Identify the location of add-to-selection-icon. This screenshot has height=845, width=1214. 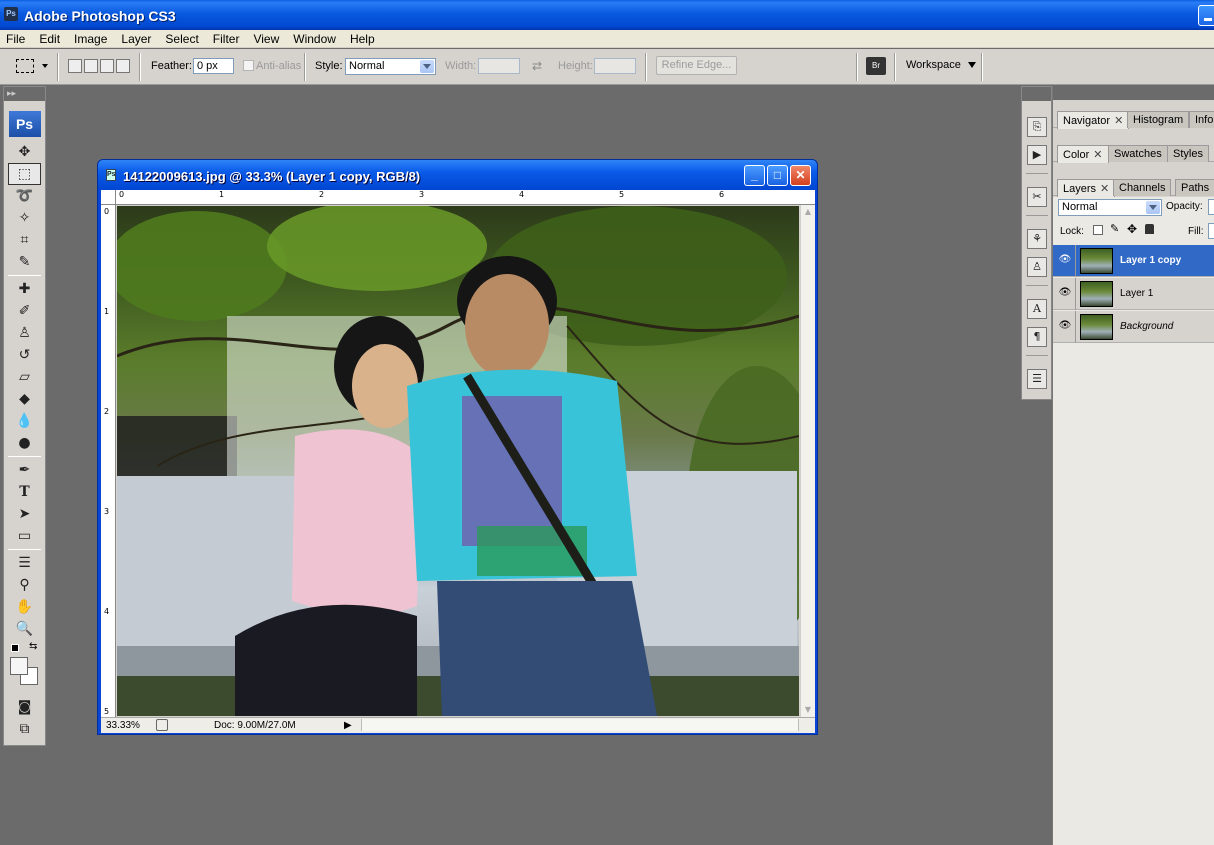
(91, 66).